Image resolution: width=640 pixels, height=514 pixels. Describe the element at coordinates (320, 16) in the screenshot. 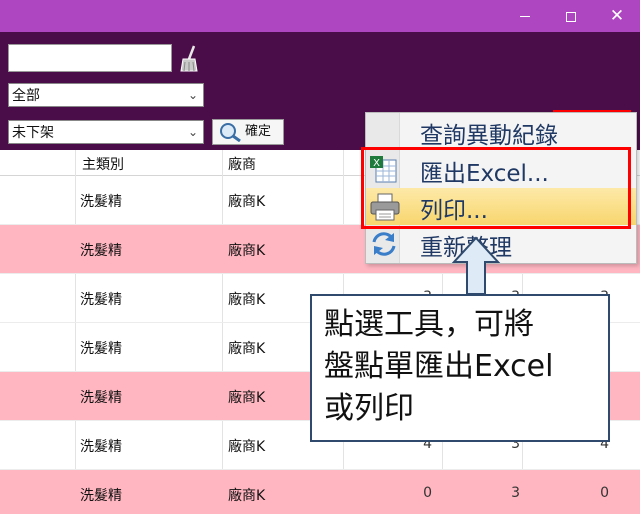

I see `title-bar: ✕` at that location.